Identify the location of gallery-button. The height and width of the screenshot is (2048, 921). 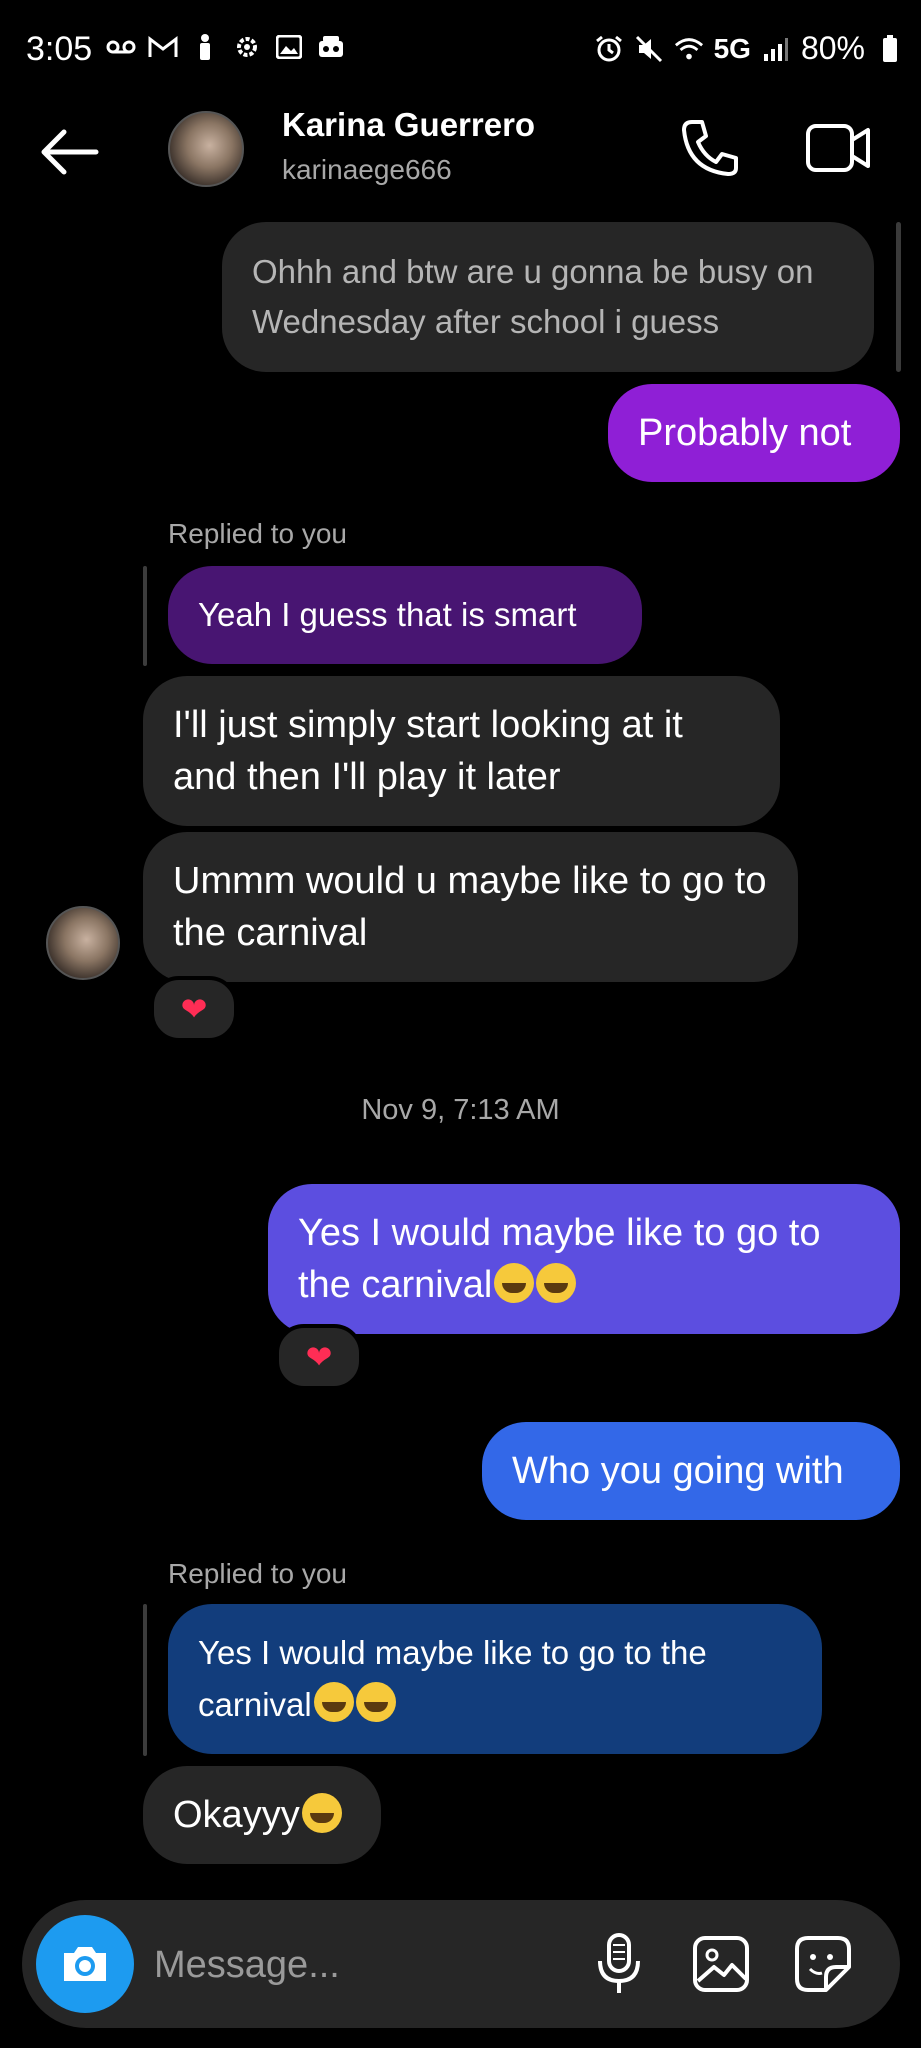
(721, 1964).